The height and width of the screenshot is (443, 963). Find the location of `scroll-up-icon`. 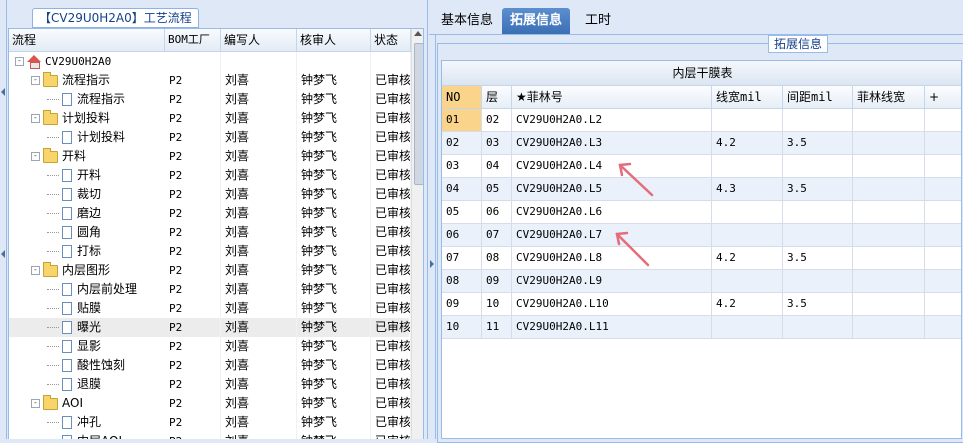

scroll-up-icon is located at coordinates (418, 33).